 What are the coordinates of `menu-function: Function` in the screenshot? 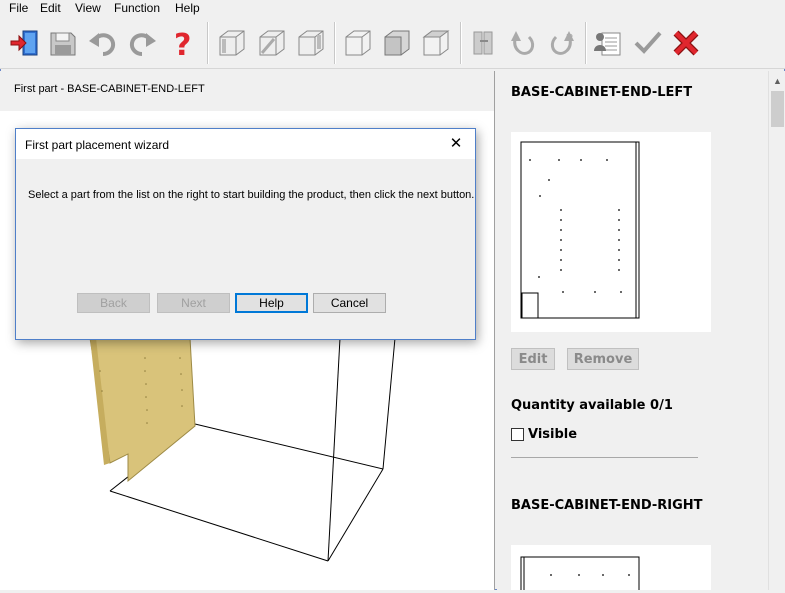 It's located at (137, 8).